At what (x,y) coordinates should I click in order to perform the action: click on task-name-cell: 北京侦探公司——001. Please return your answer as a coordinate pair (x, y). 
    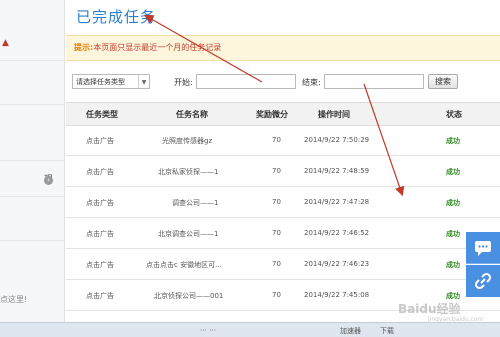
    Looking at the image, I should click on (189, 296).